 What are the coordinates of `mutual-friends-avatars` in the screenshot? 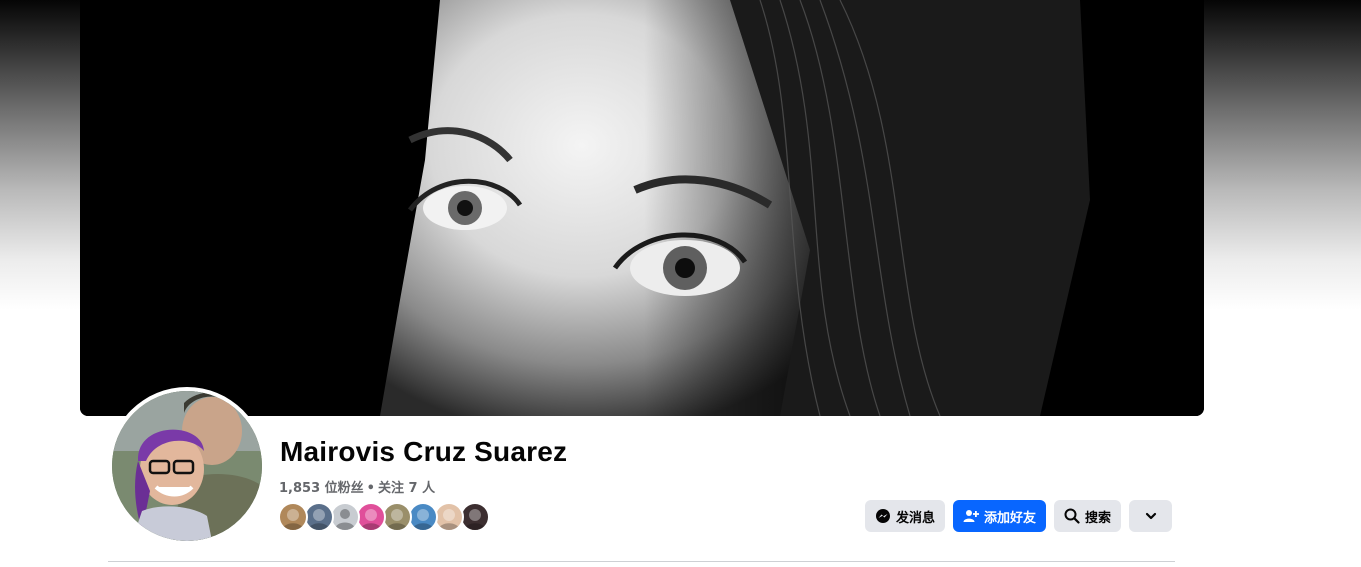 It's located at (384, 517).